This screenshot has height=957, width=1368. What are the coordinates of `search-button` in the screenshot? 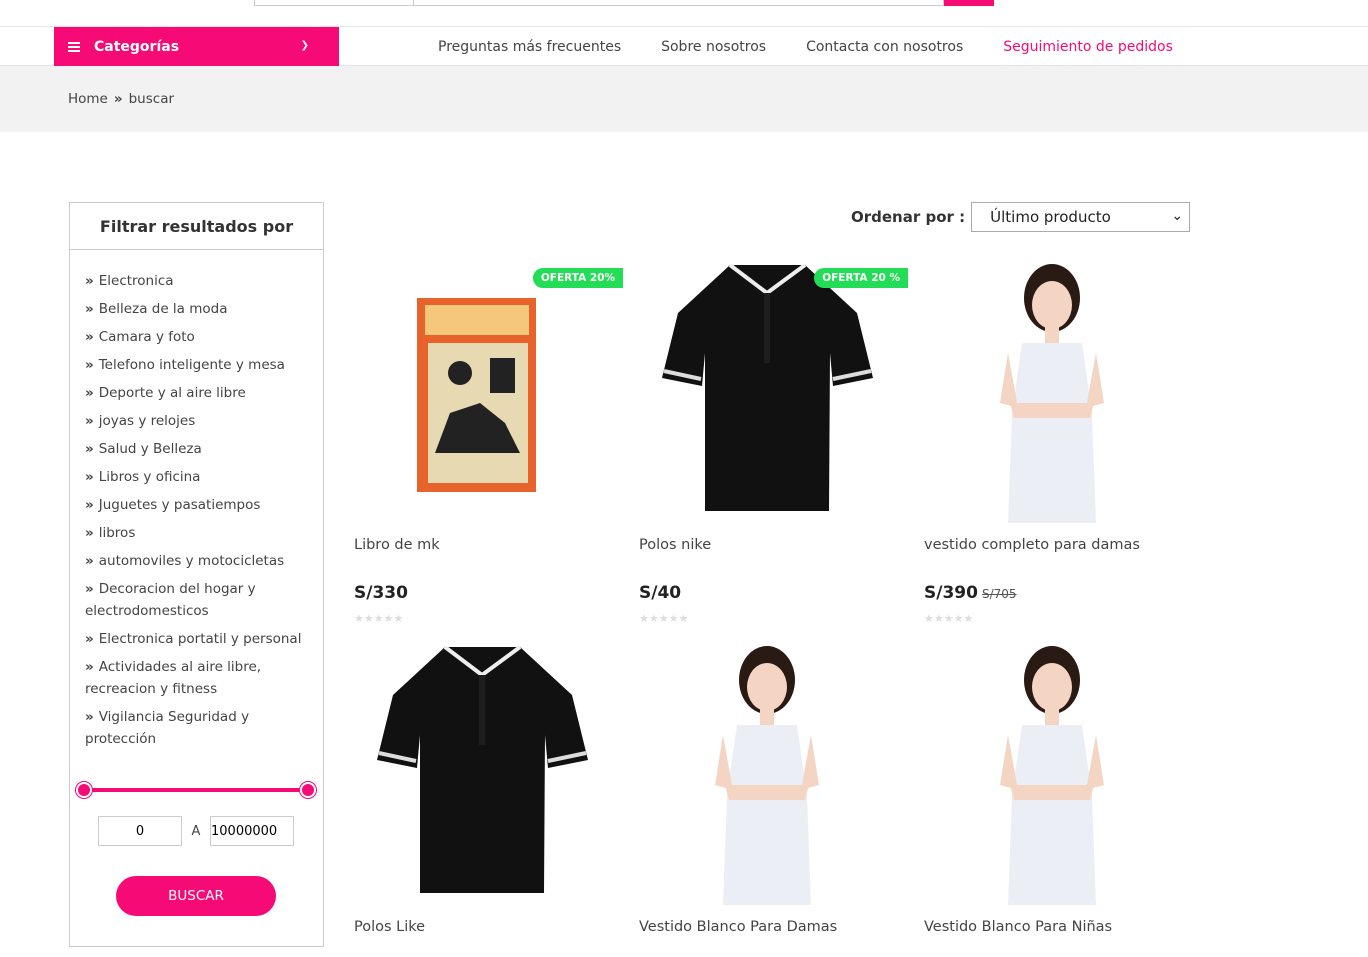 It's located at (969, 3).